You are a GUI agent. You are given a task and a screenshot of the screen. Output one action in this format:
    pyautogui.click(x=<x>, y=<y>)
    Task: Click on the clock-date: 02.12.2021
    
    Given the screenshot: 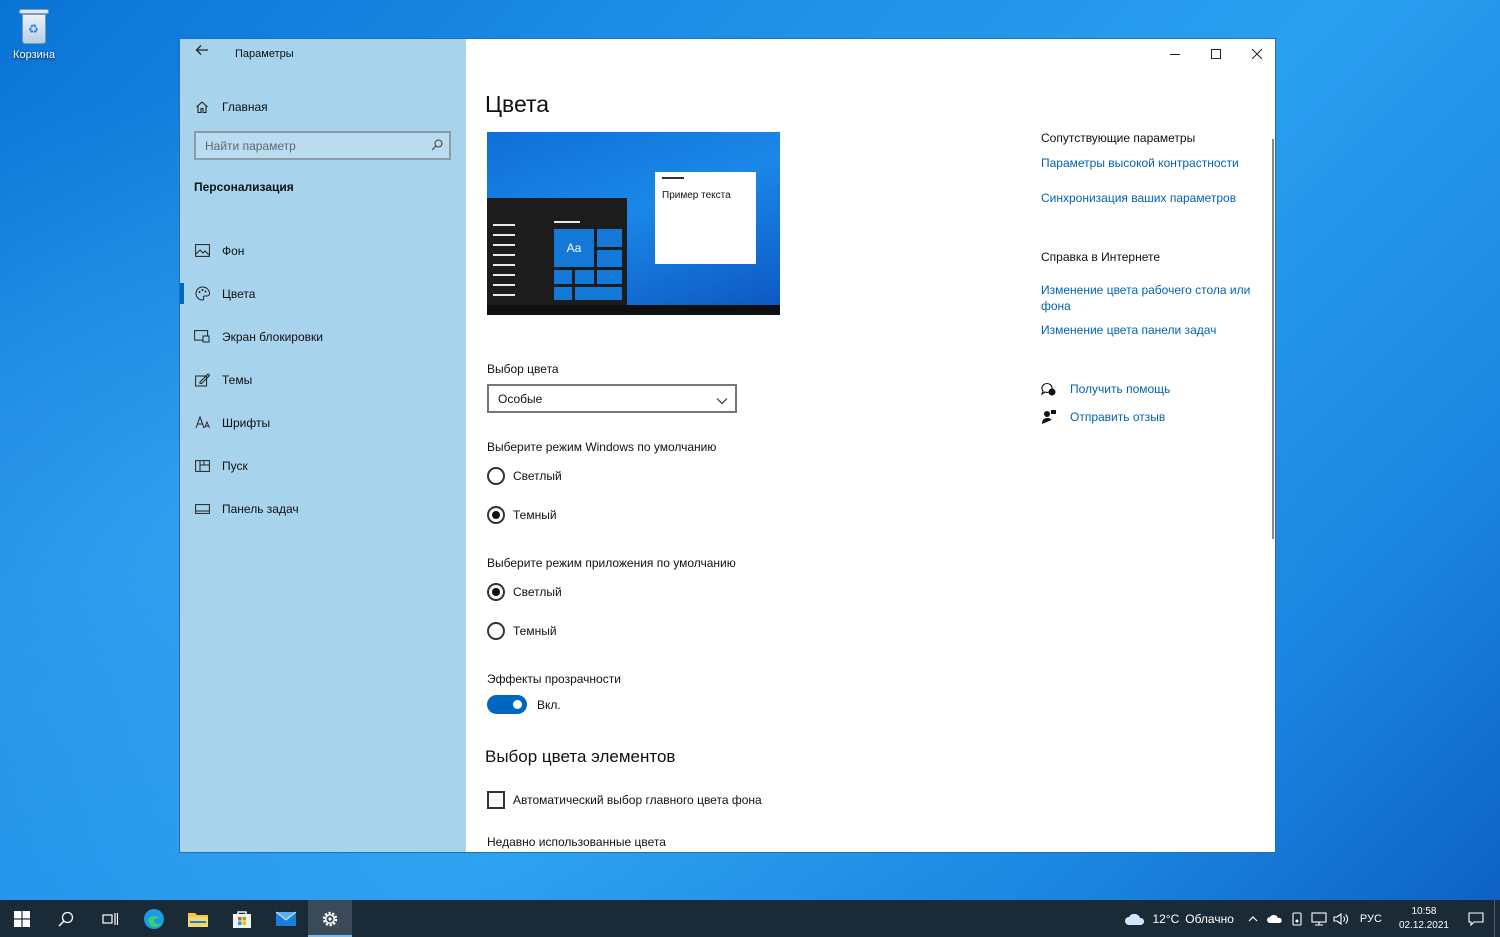 What is the action you would take?
    pyautogui.click(x=1423, y=925)
    